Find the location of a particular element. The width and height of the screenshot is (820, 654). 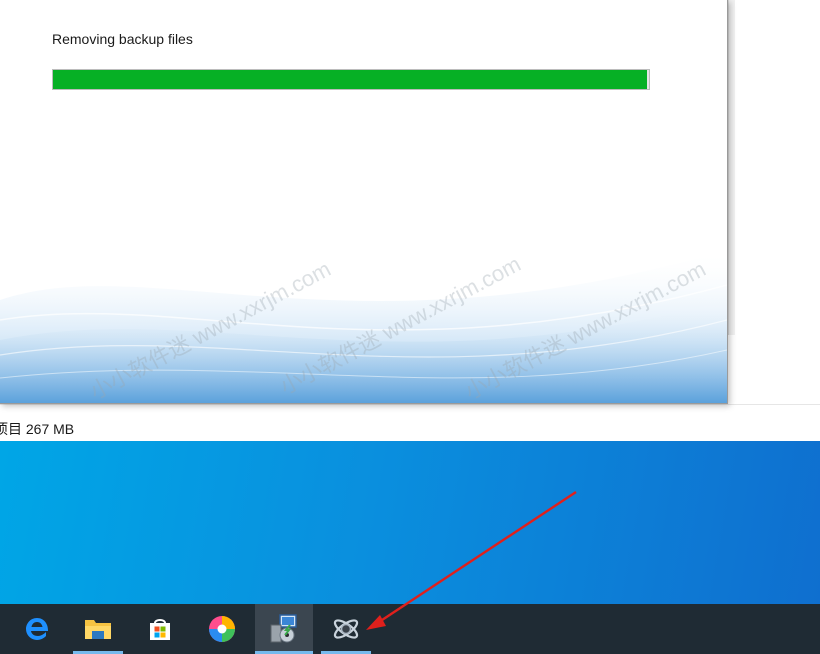

taskbar-file-explorer-button is located at coordinates (98, 629).